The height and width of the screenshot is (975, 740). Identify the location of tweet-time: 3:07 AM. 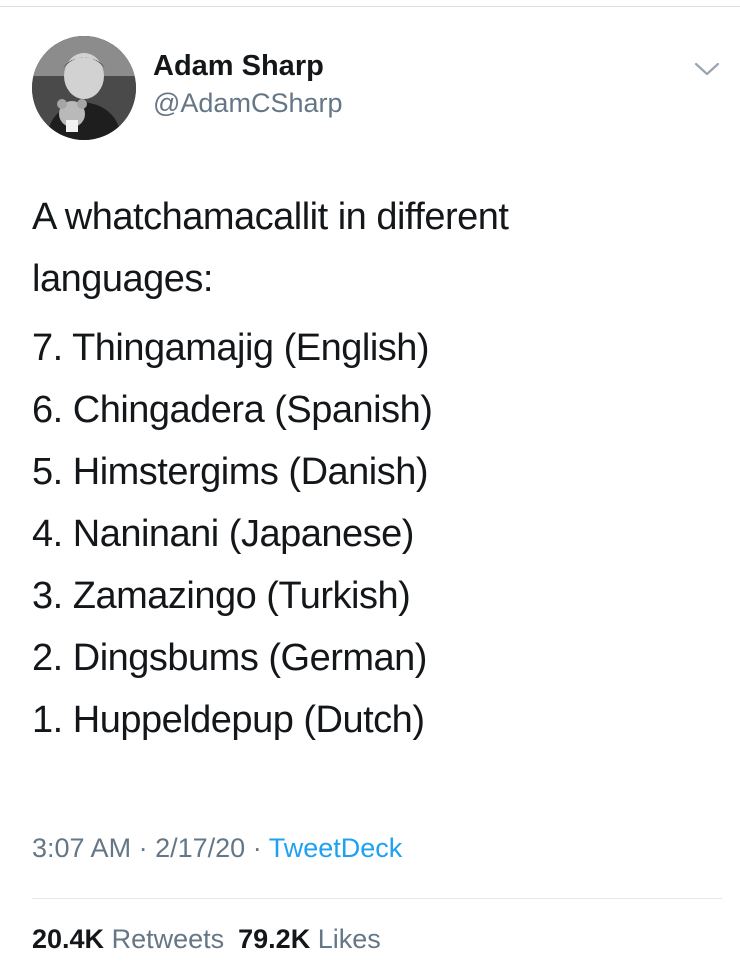
(81, 848).